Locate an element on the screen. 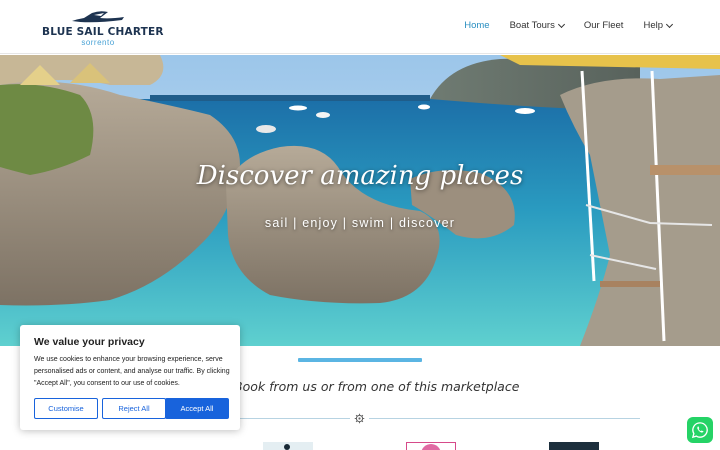 This screenshot has height=450, width=720. whatsapp-icon is located at coordinates (699, 430).